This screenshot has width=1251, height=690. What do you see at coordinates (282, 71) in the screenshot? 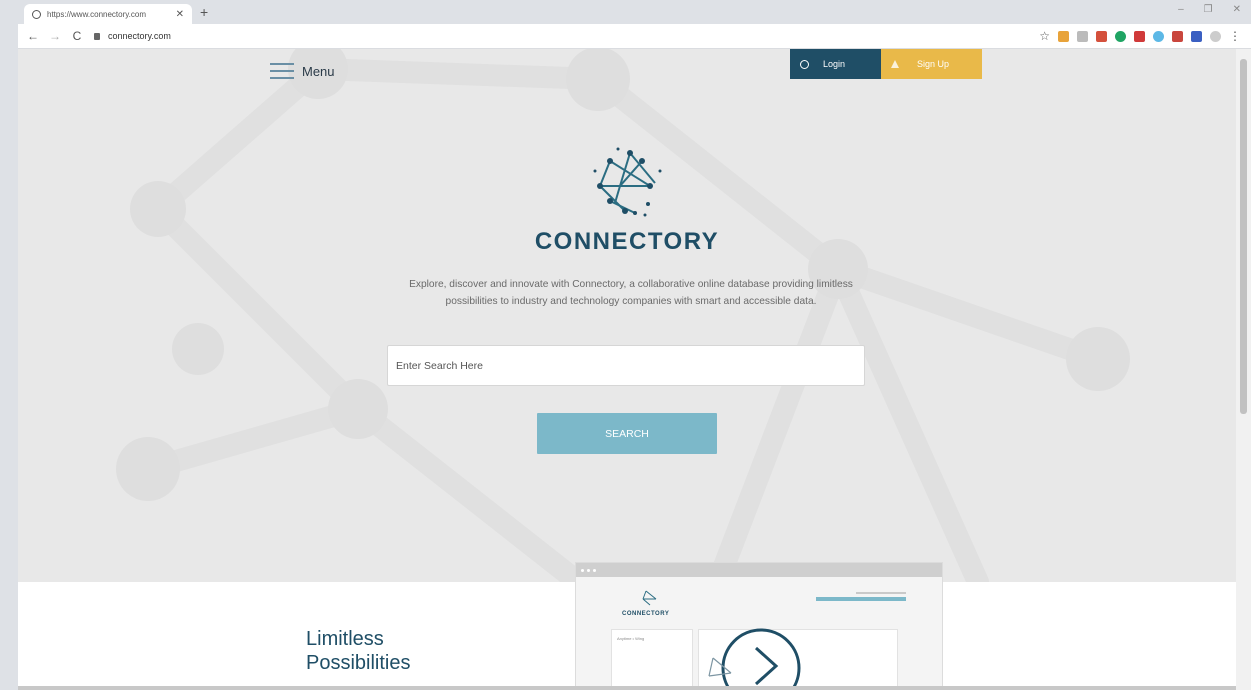
I see `hamburger-icon` at bounding box center [282, 71].